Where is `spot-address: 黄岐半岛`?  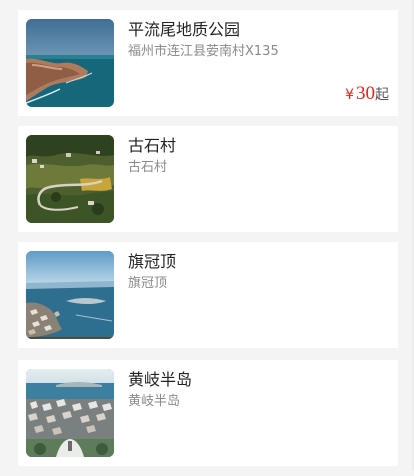 spot-address: 黄岐半岛 is located at coordinates (154, 401).